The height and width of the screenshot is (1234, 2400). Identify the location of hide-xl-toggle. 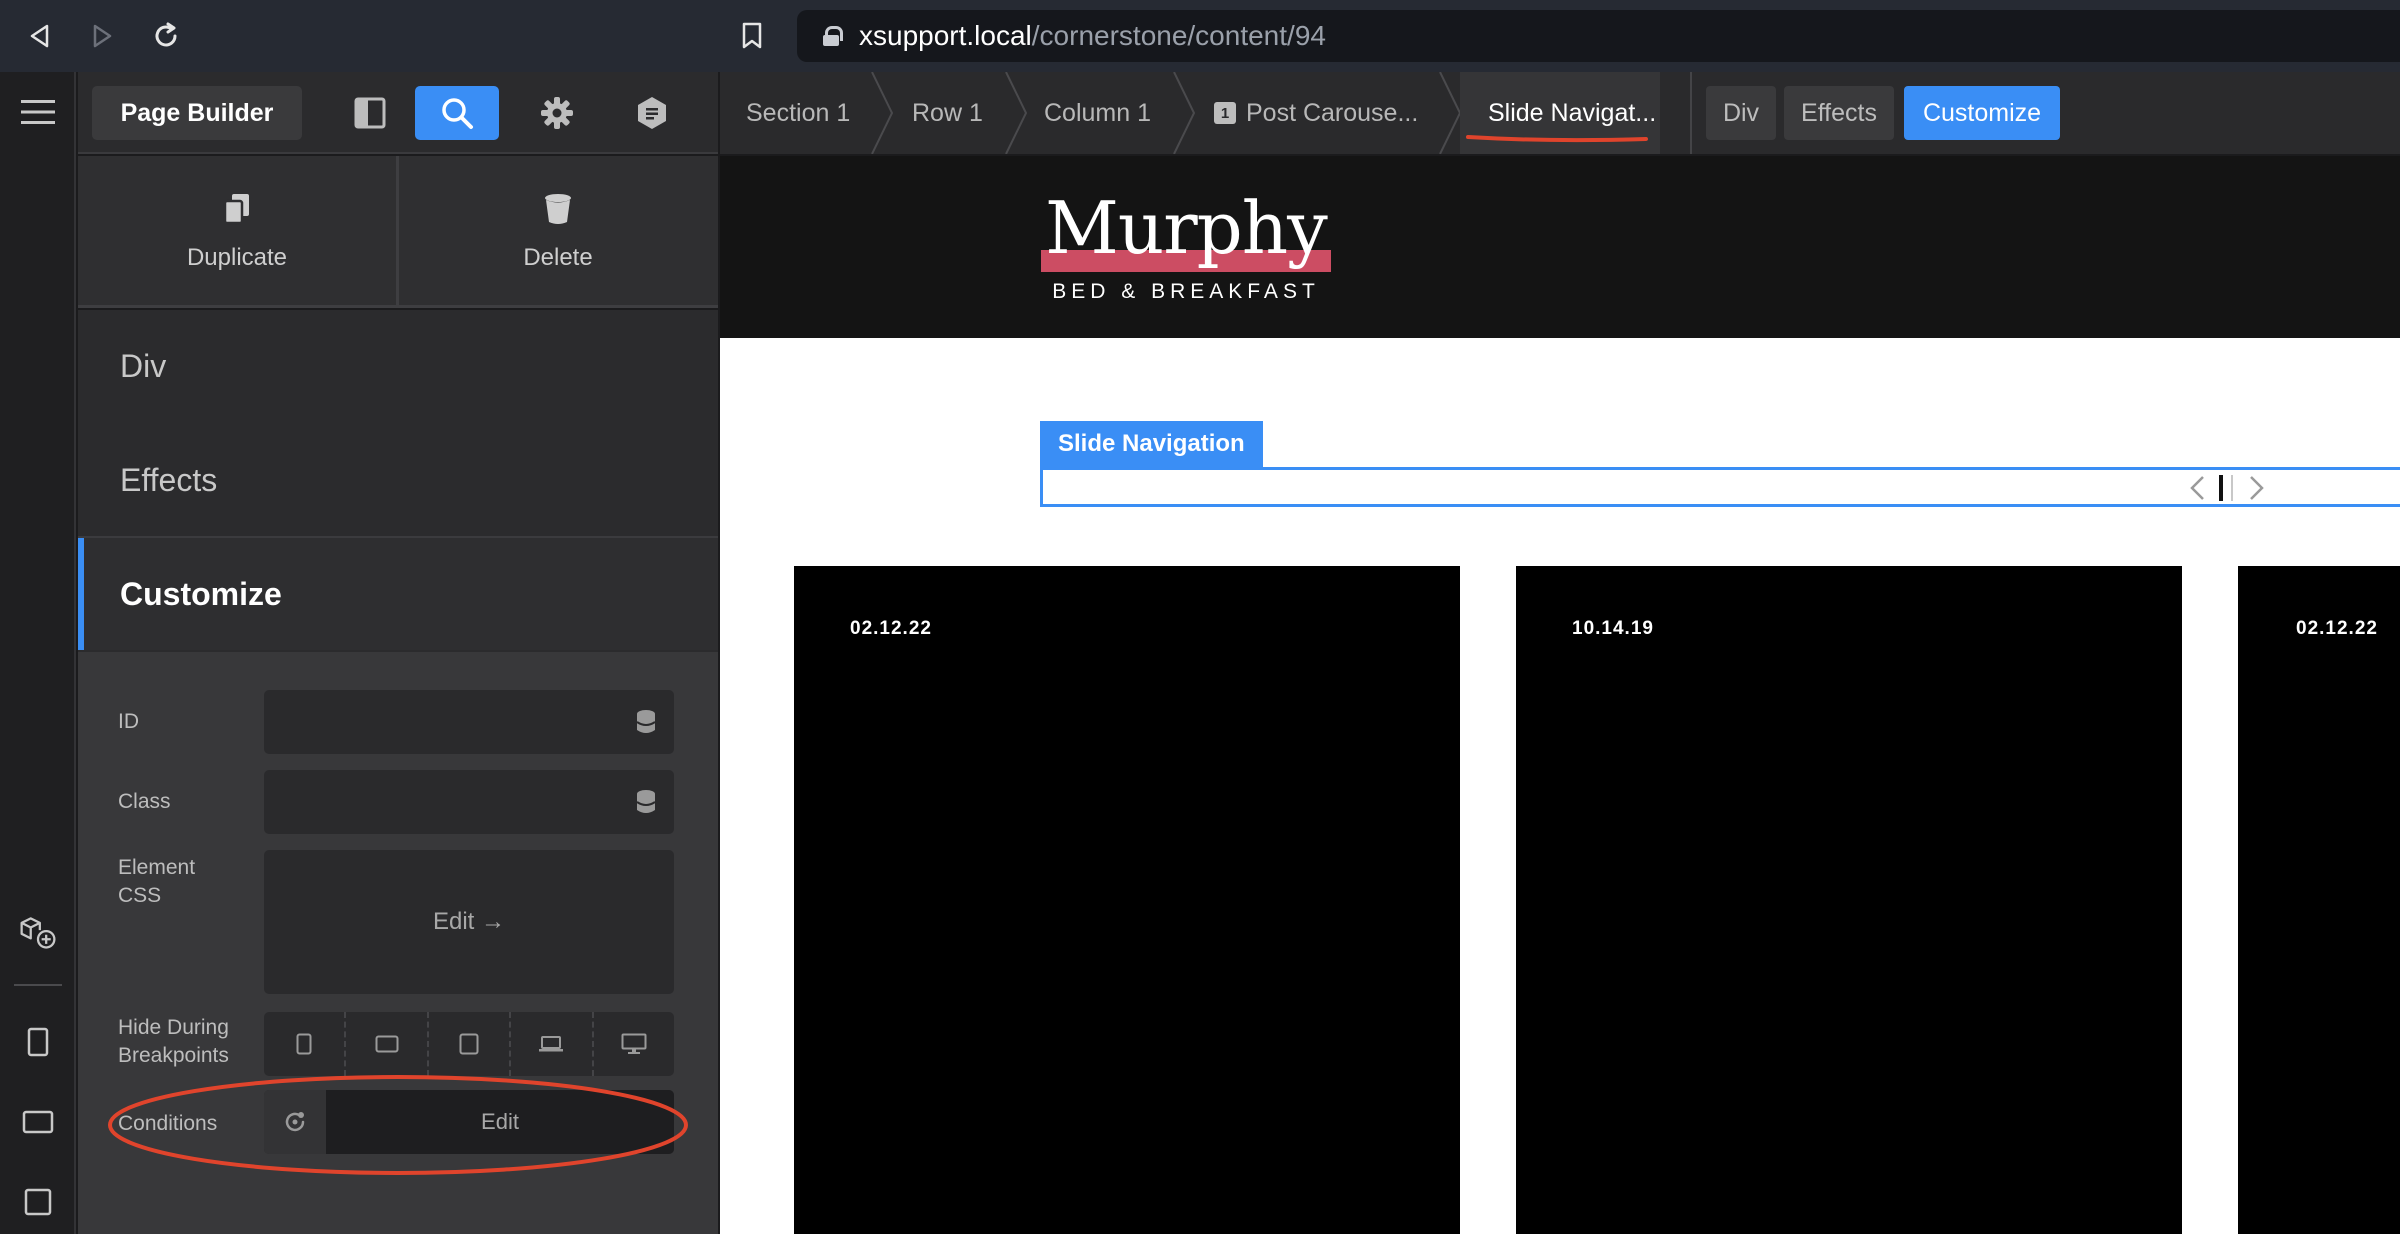
(634, 1044).